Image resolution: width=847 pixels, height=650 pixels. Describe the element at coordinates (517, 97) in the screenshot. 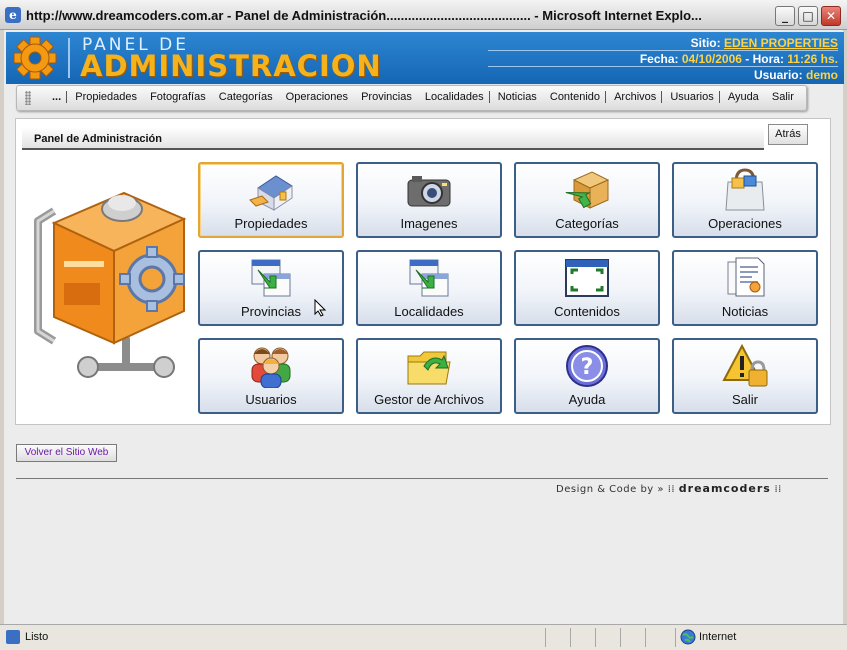

I see `menu-item-noticias: Noticias` at that location.